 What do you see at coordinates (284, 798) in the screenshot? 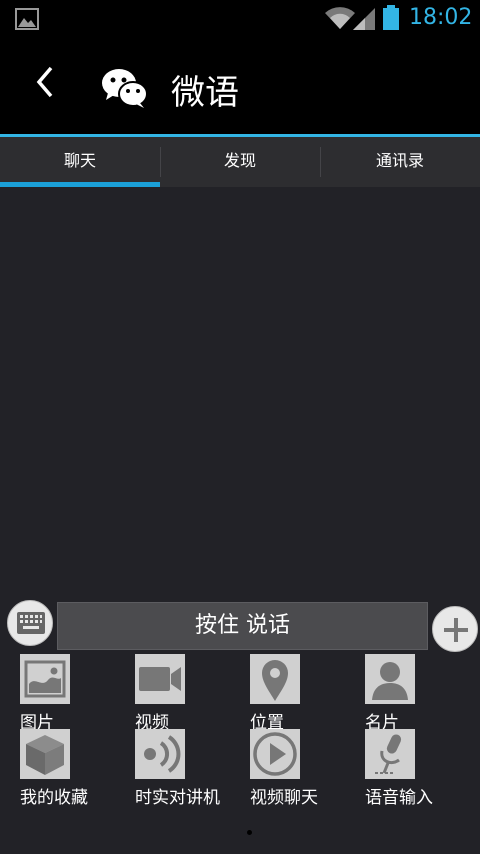
I see `grid-item-label: 视频聊天` at bounding box center [284, 798].